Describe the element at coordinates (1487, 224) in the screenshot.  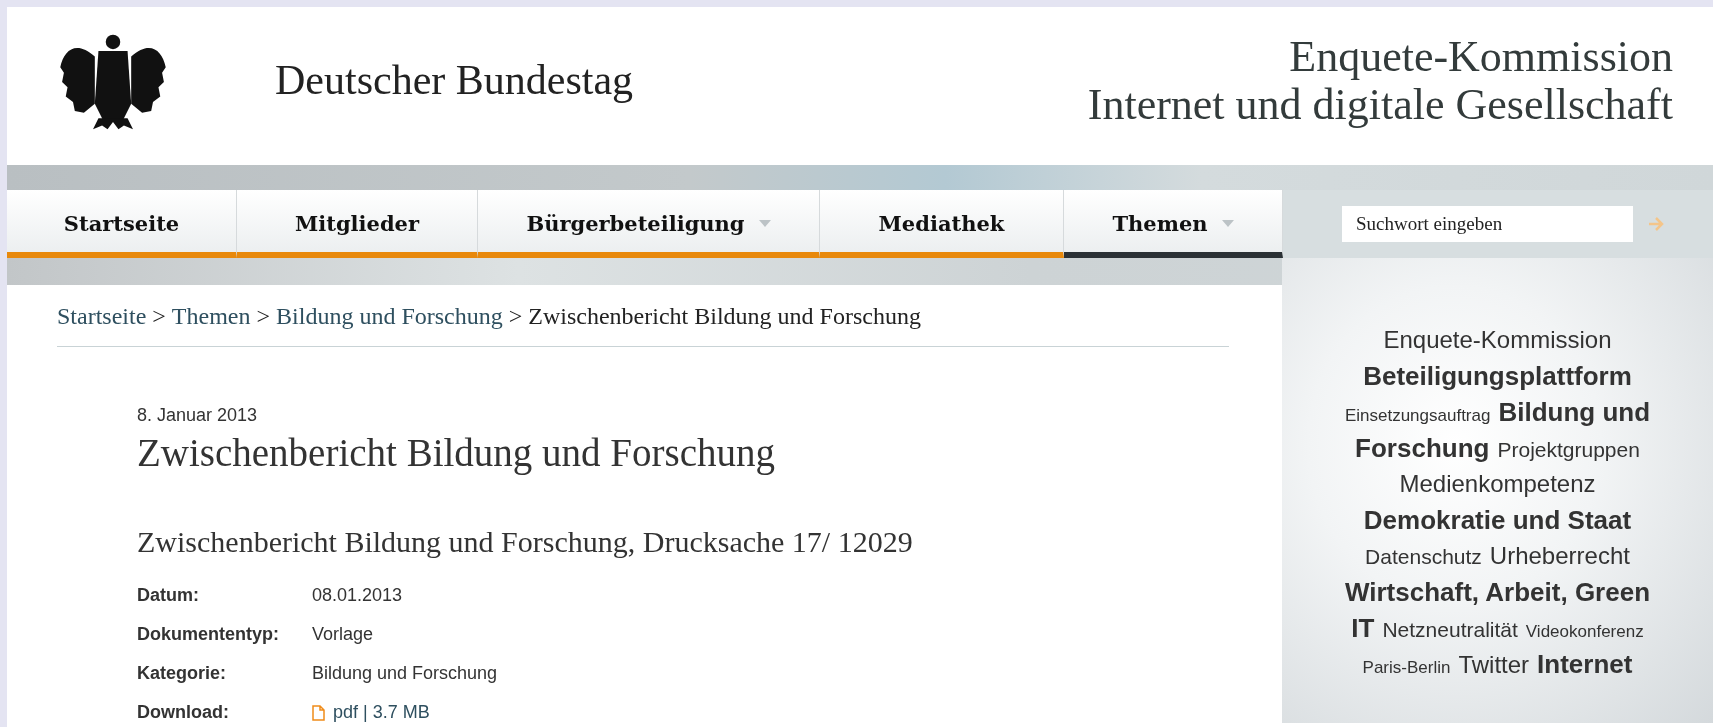
I see `search-field: Suchwort eingeben` at that location.